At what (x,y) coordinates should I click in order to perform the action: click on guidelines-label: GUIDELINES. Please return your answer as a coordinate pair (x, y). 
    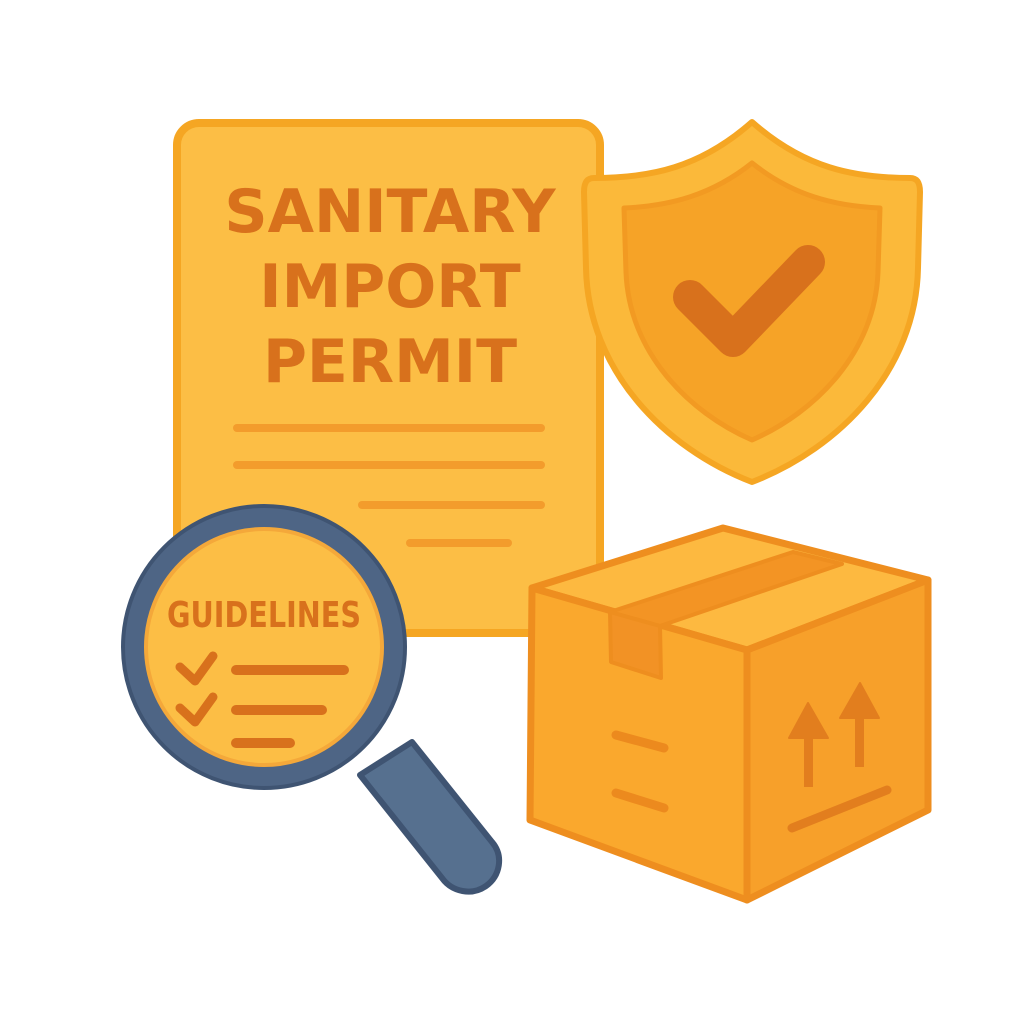
    Looking at the image, I should click on (264, 615).